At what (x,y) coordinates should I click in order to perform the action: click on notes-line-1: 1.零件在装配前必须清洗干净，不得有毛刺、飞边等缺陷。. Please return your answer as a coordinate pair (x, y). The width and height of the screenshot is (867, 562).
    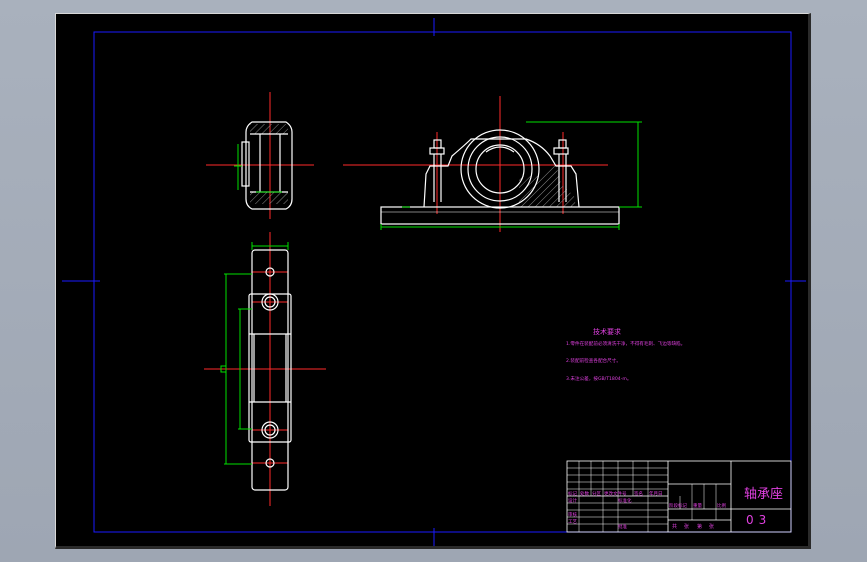
    Looking at the image, I should click on (625, 343).